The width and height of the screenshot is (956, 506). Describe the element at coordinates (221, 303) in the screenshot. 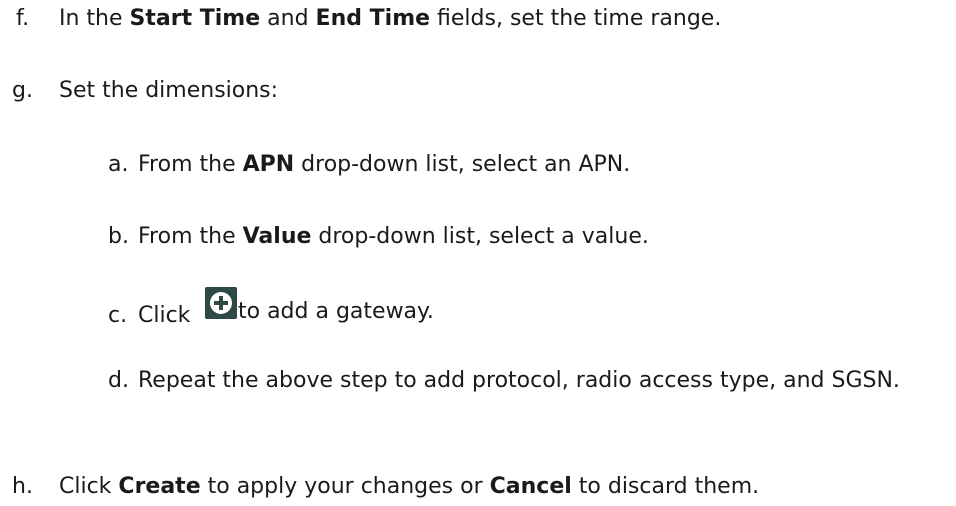

I see `add-circle-icon` at that location.